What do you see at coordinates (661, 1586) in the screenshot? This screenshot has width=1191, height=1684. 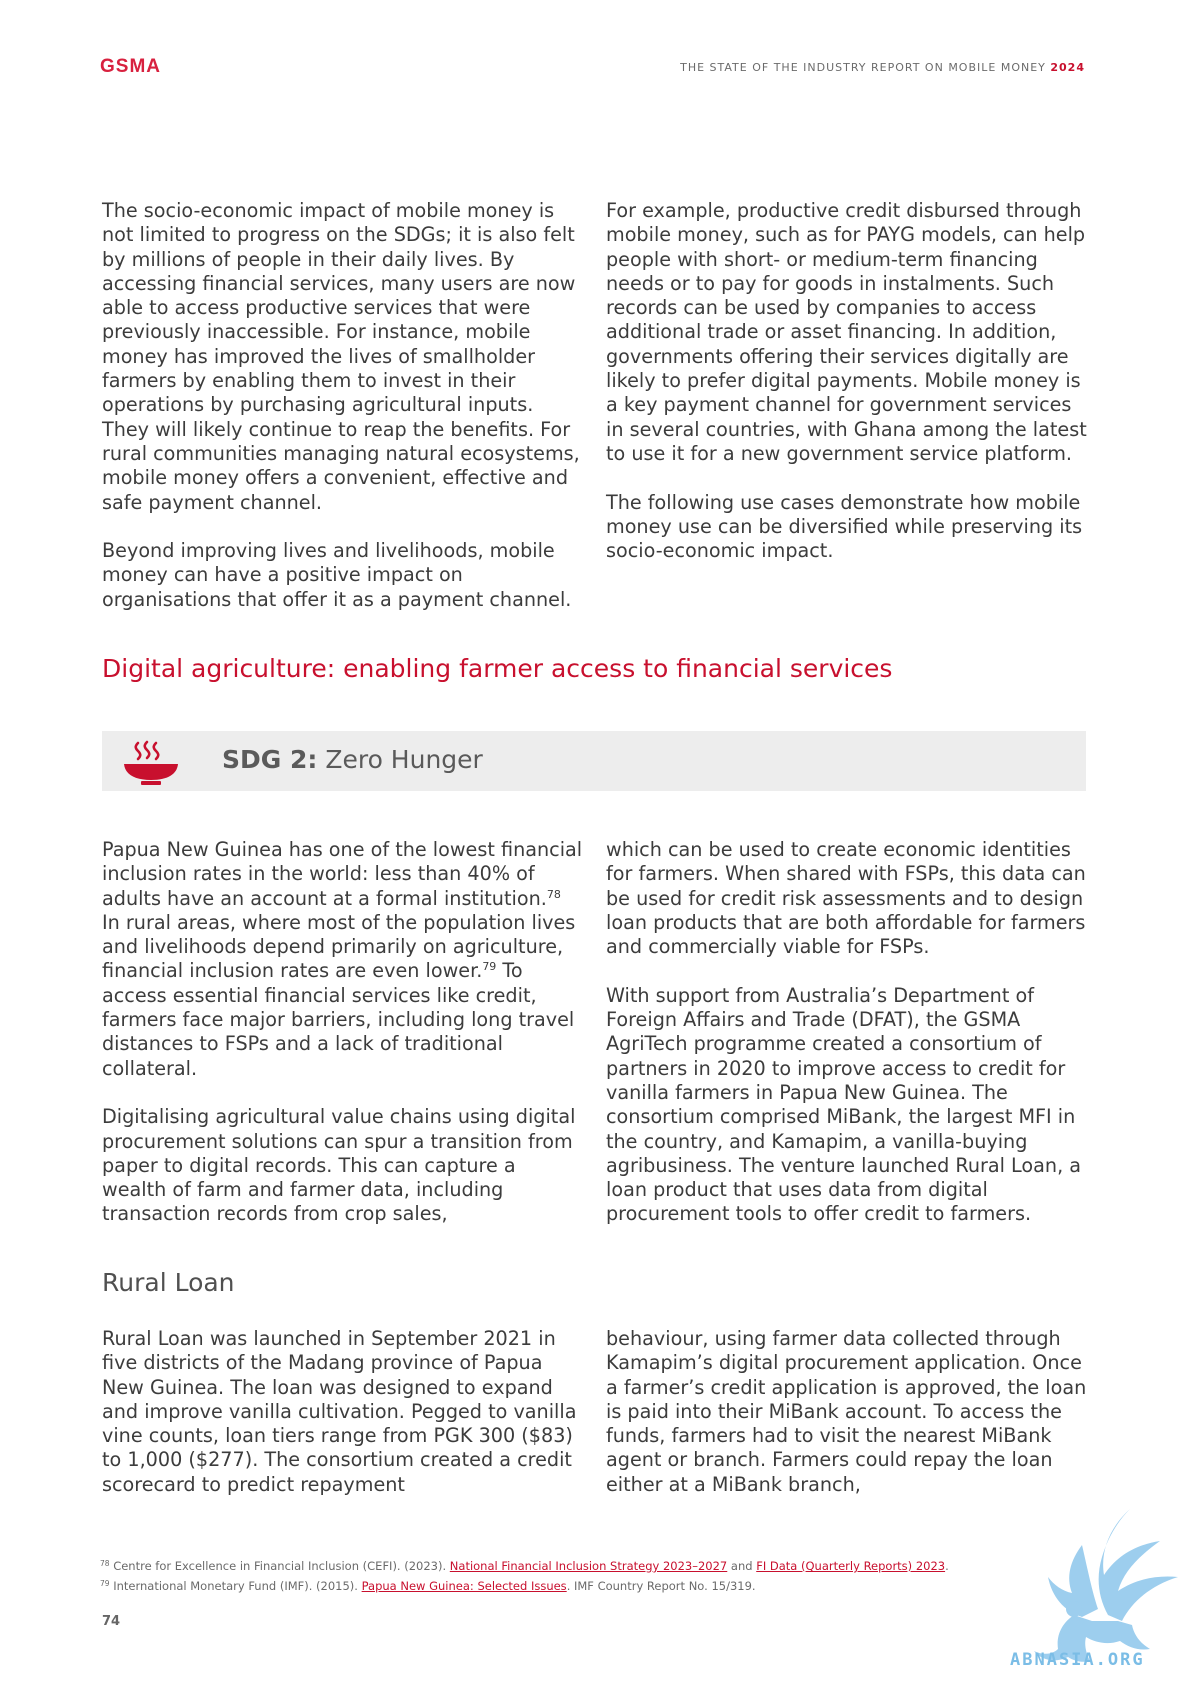 I see `footnote-text: . IMF Country Report No. 15/319.` at bounding box center [661, 1586].